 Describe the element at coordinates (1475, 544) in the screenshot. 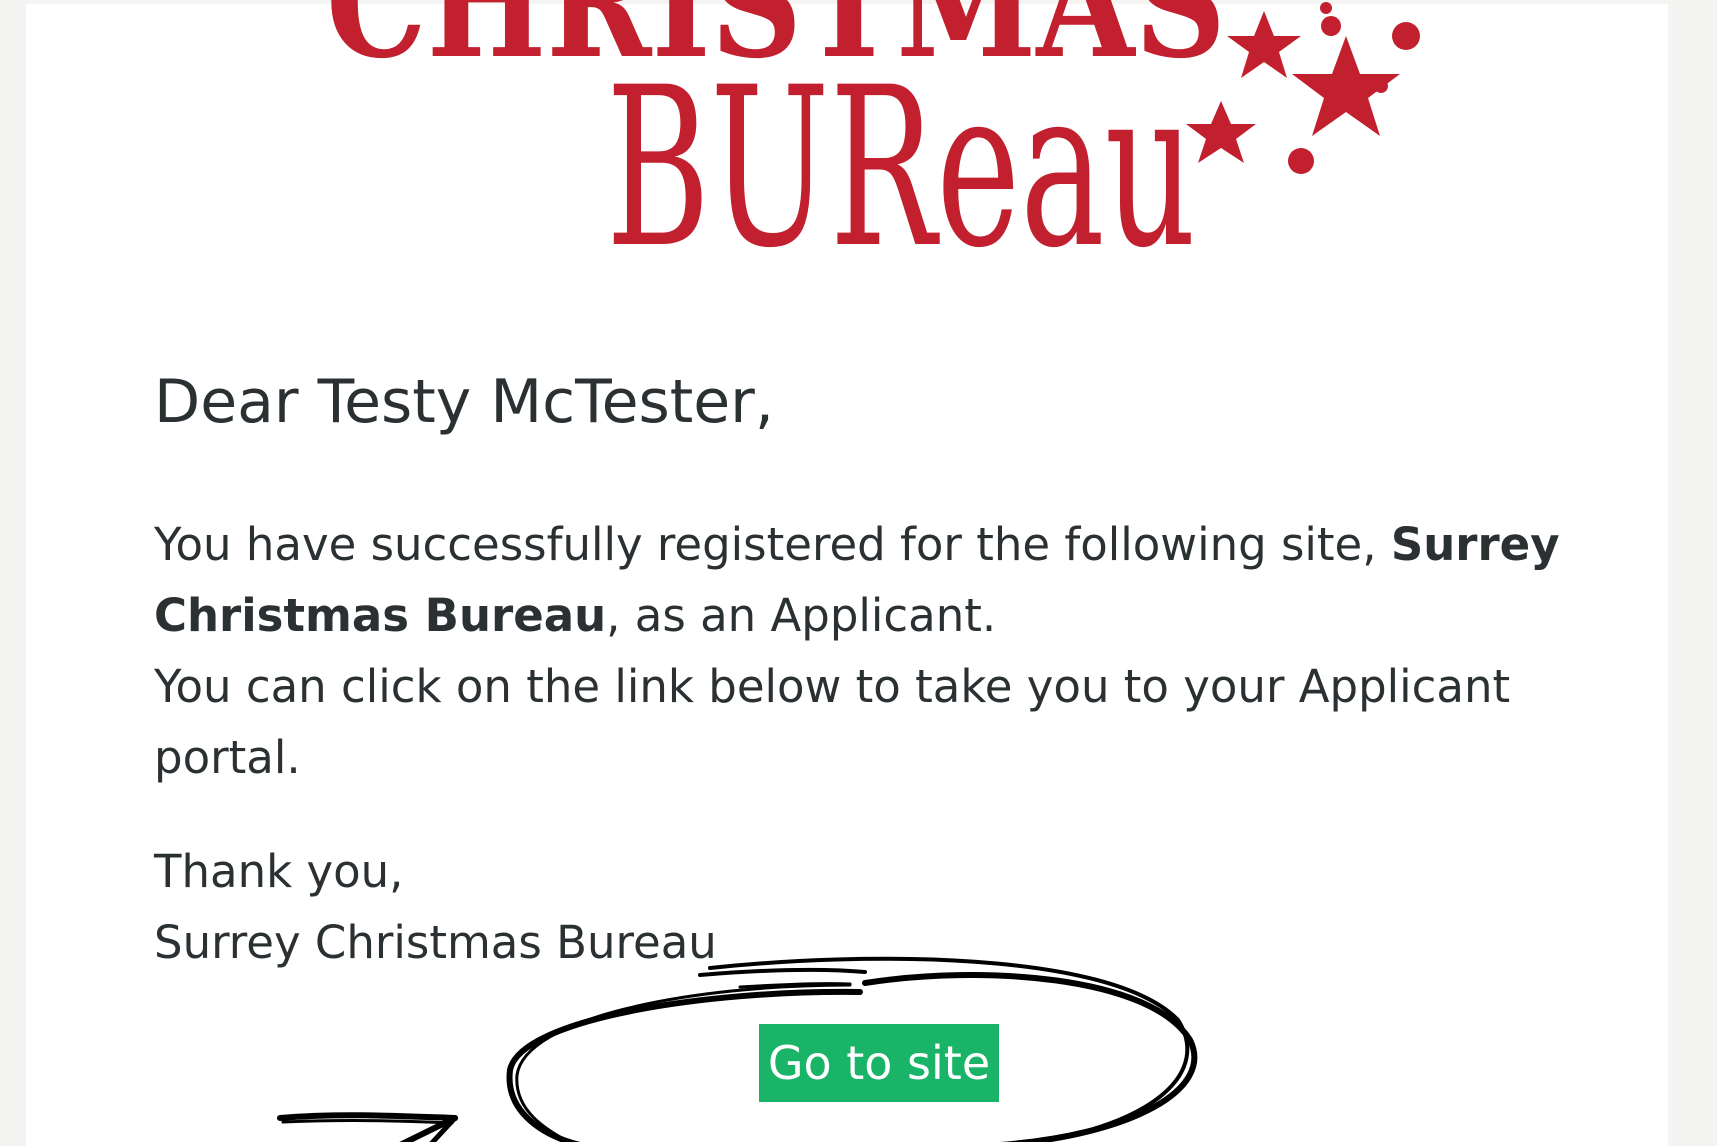

I see `site-name-bold: Surrey` at that location.